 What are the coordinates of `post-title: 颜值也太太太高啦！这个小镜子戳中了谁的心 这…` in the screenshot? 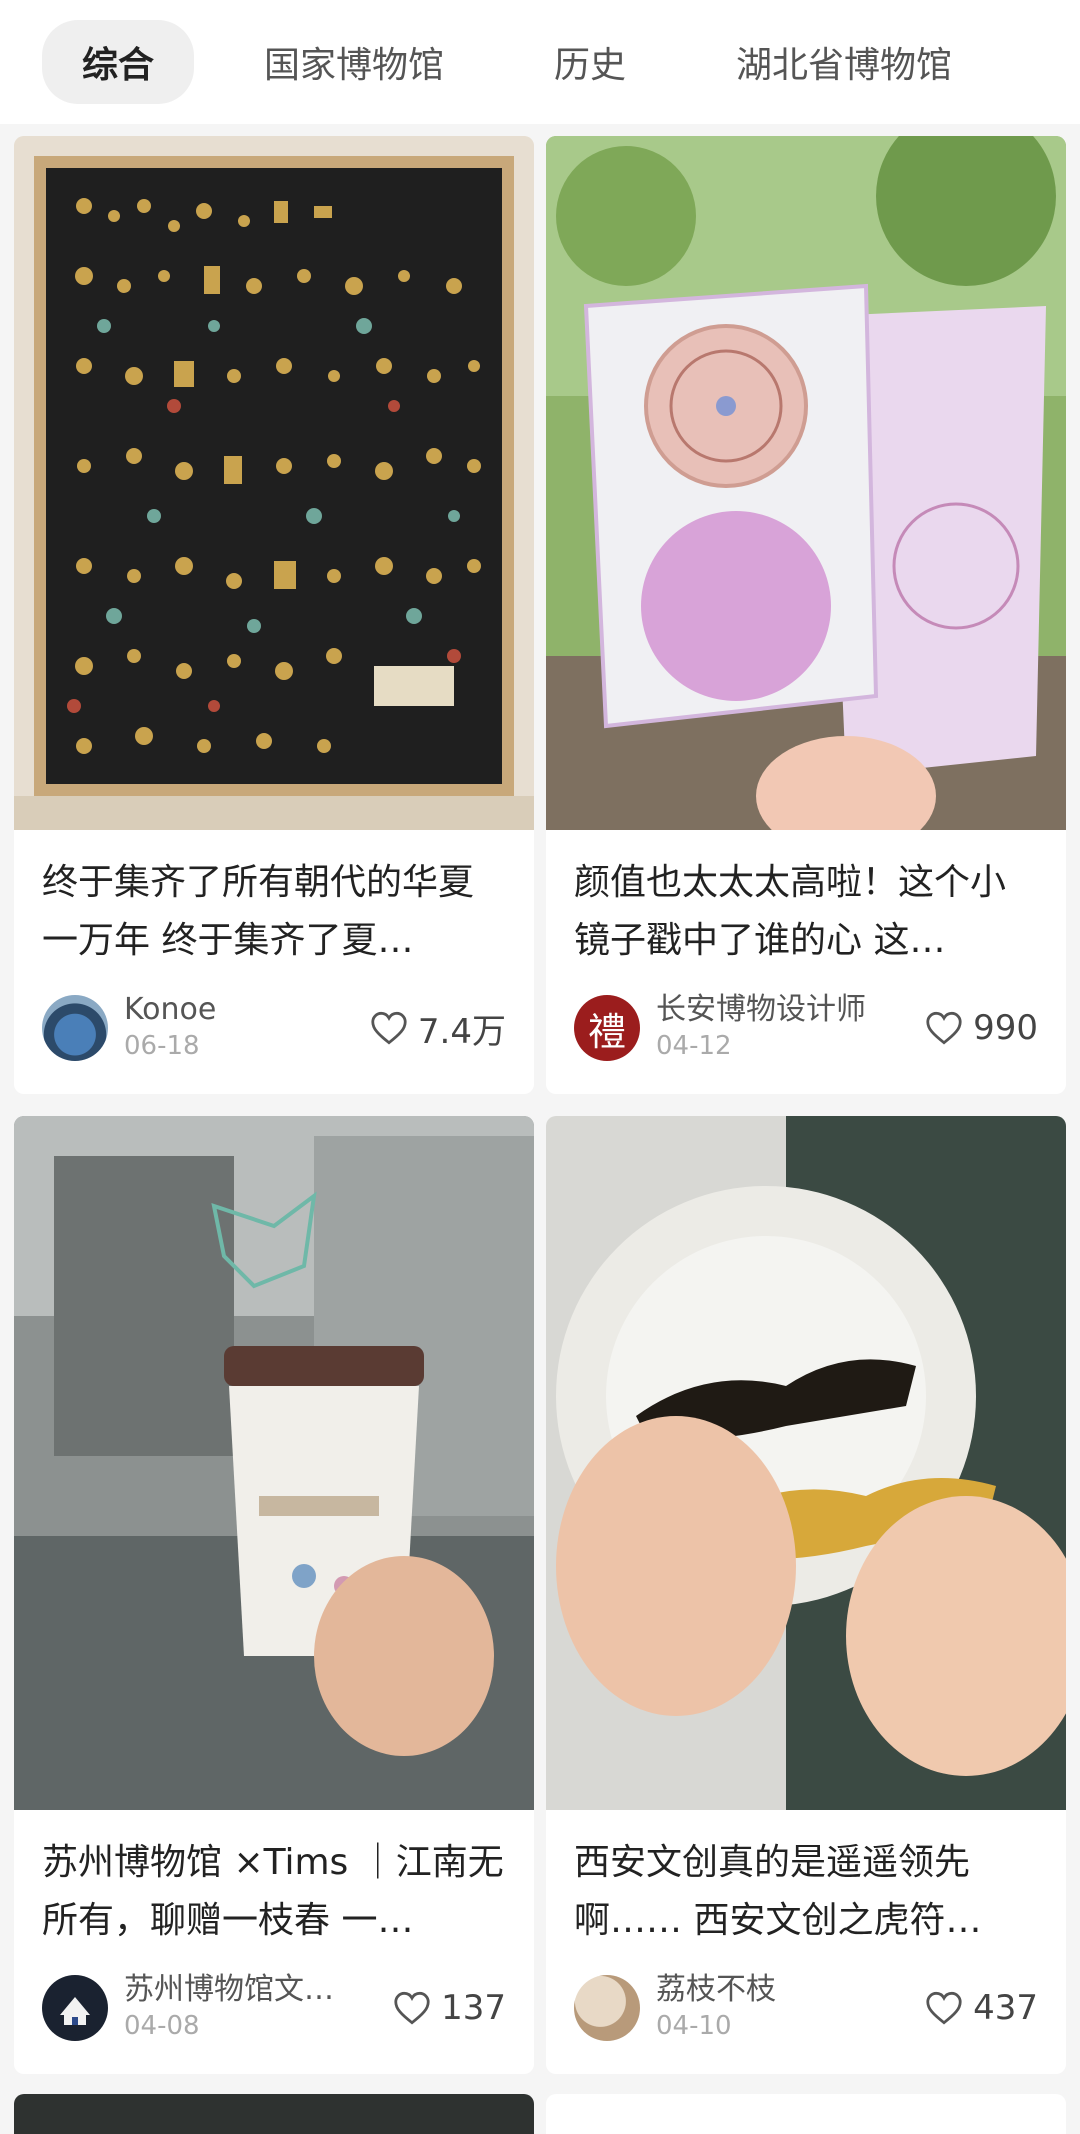 It's located at (806, 900).